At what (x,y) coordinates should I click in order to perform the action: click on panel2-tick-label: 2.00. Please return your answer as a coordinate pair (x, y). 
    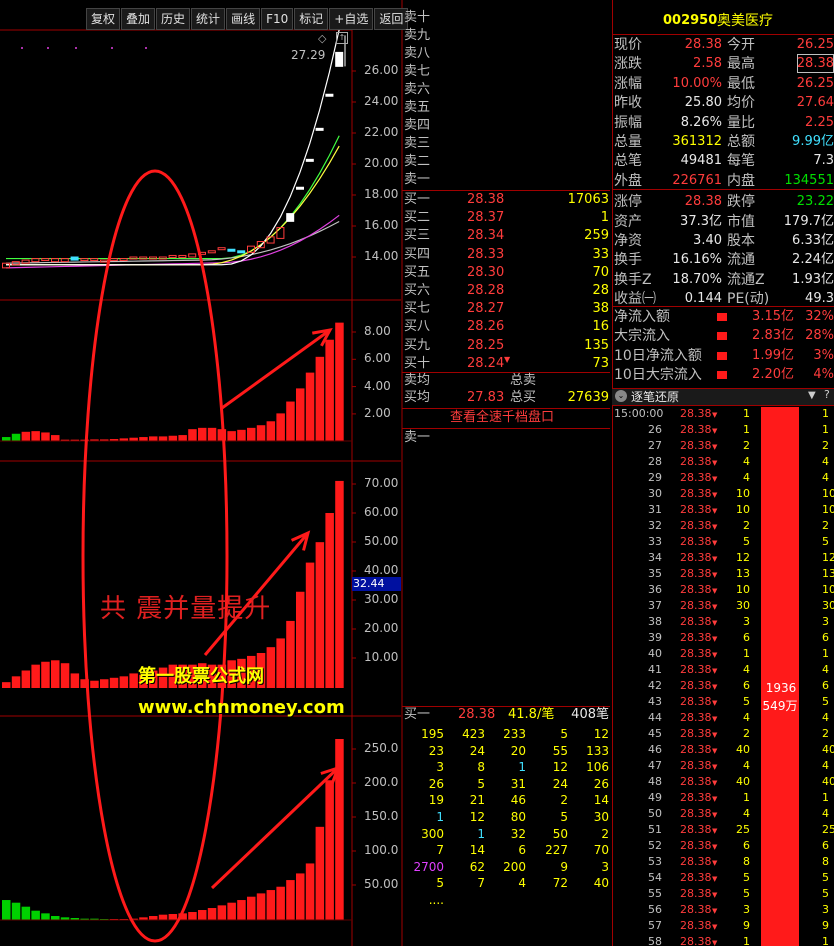
    Looking at the image, I should click on (377, 412).